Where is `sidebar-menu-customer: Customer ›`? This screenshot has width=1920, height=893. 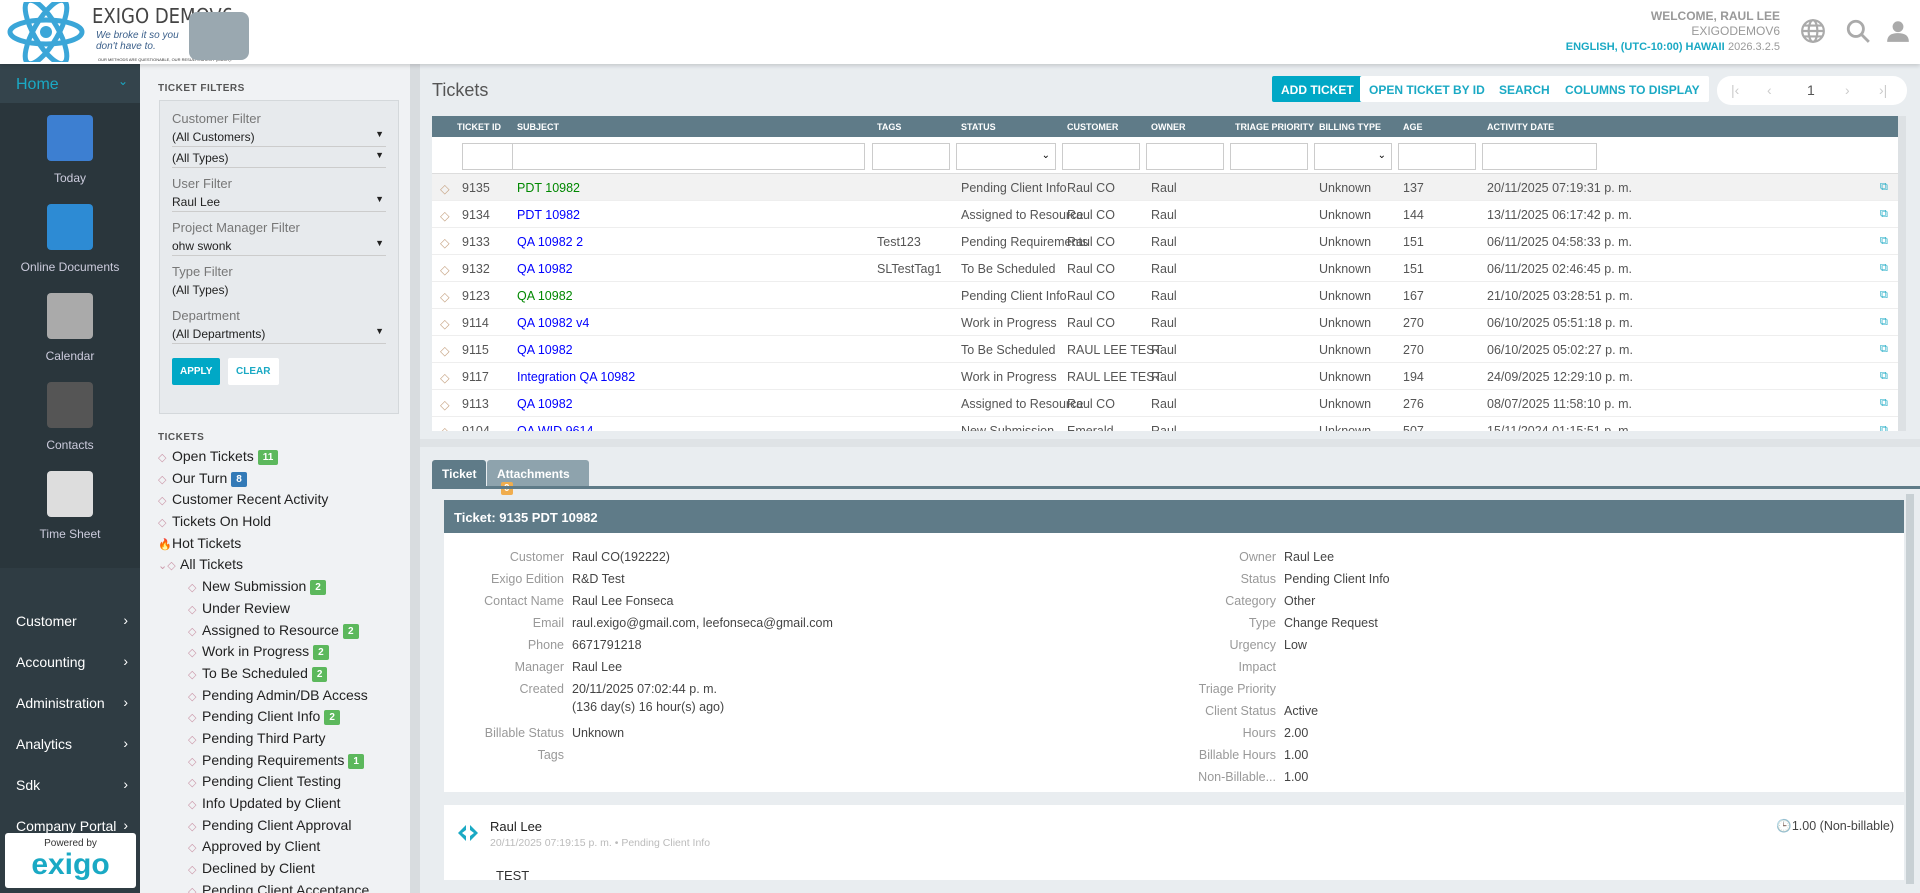 sidebar-menu-customer: Customer › is located at coordinates (70, 621).